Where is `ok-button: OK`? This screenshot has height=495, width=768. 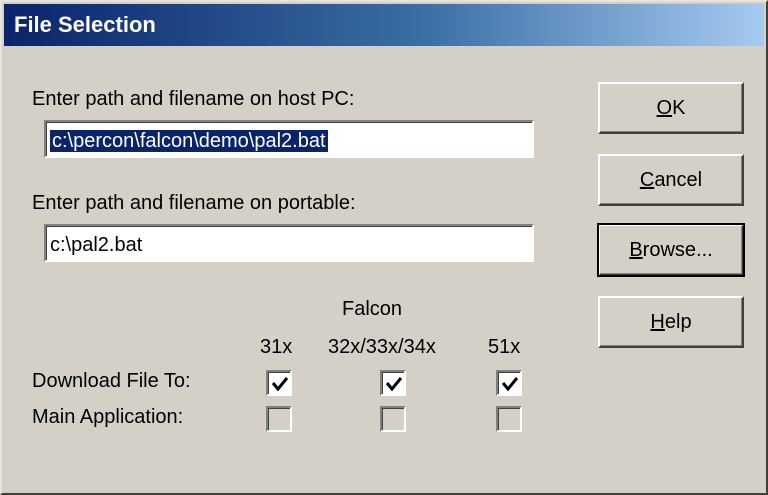
ok-button: OK is located at coordinates (671, 108).